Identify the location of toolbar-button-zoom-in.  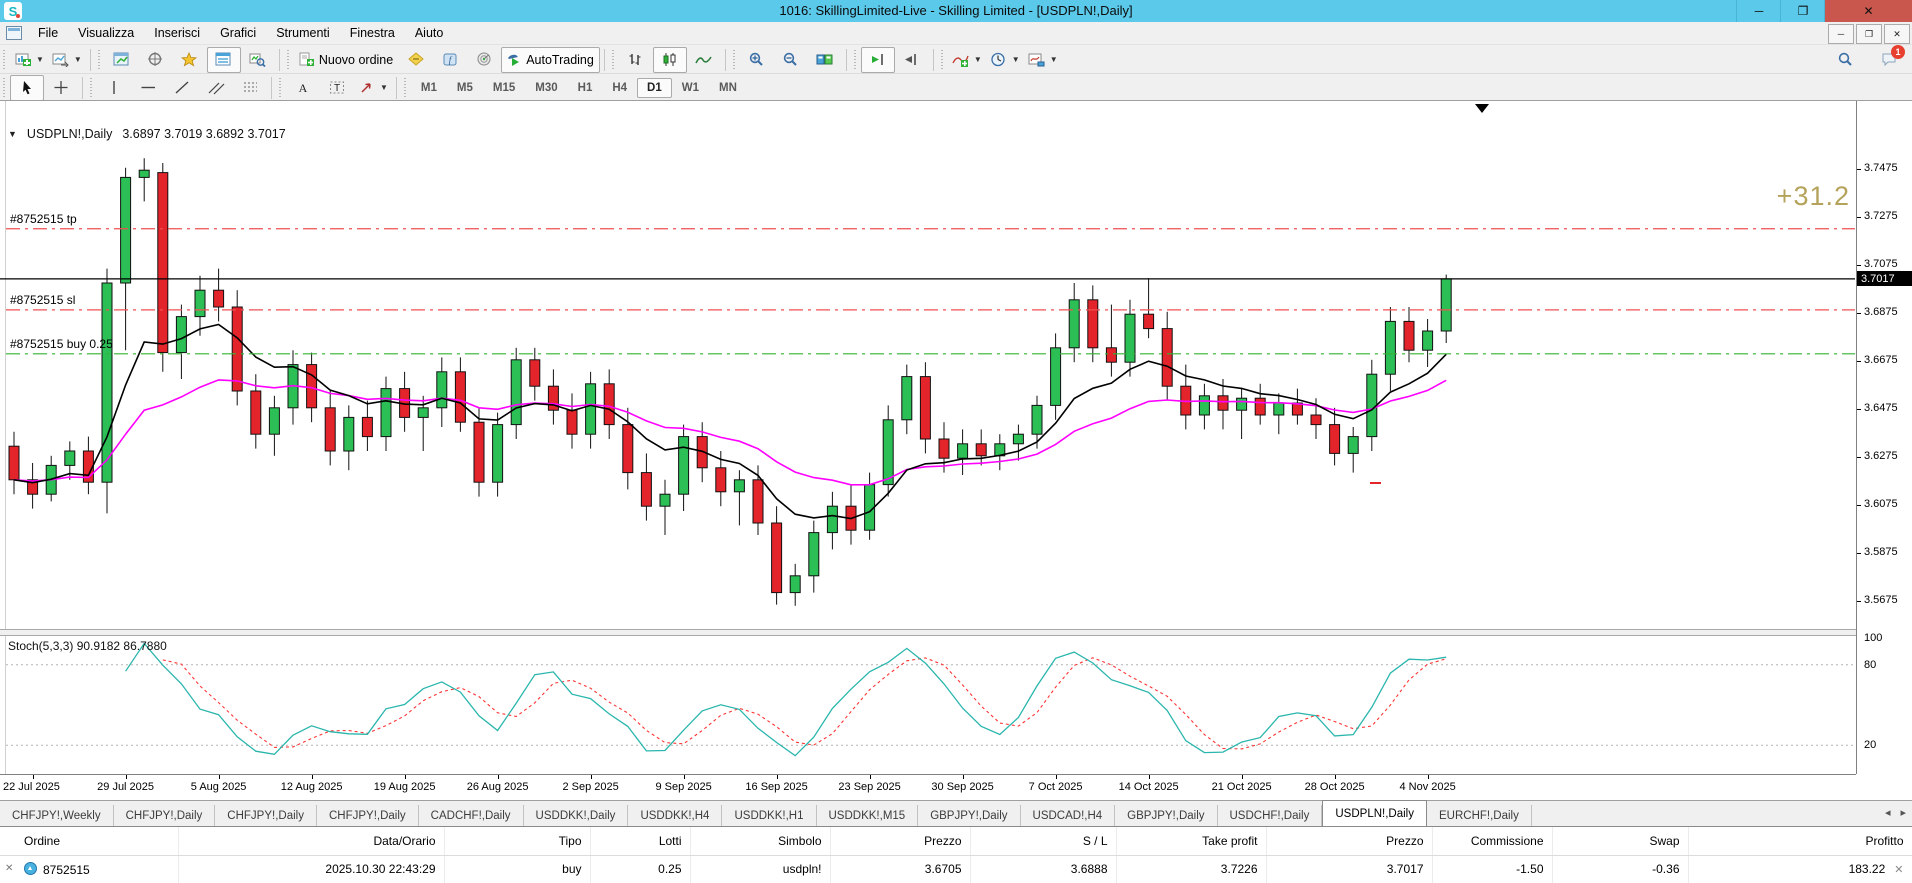
(757, 60).